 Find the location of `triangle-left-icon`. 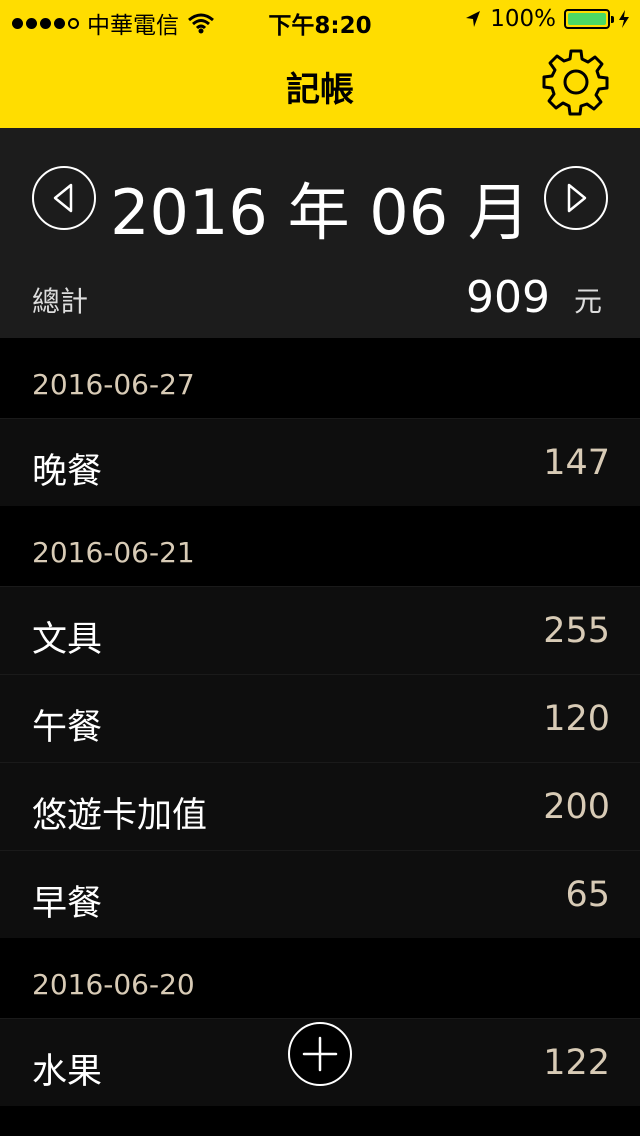

triangle-left-icon is located at coordinates (63, 198).